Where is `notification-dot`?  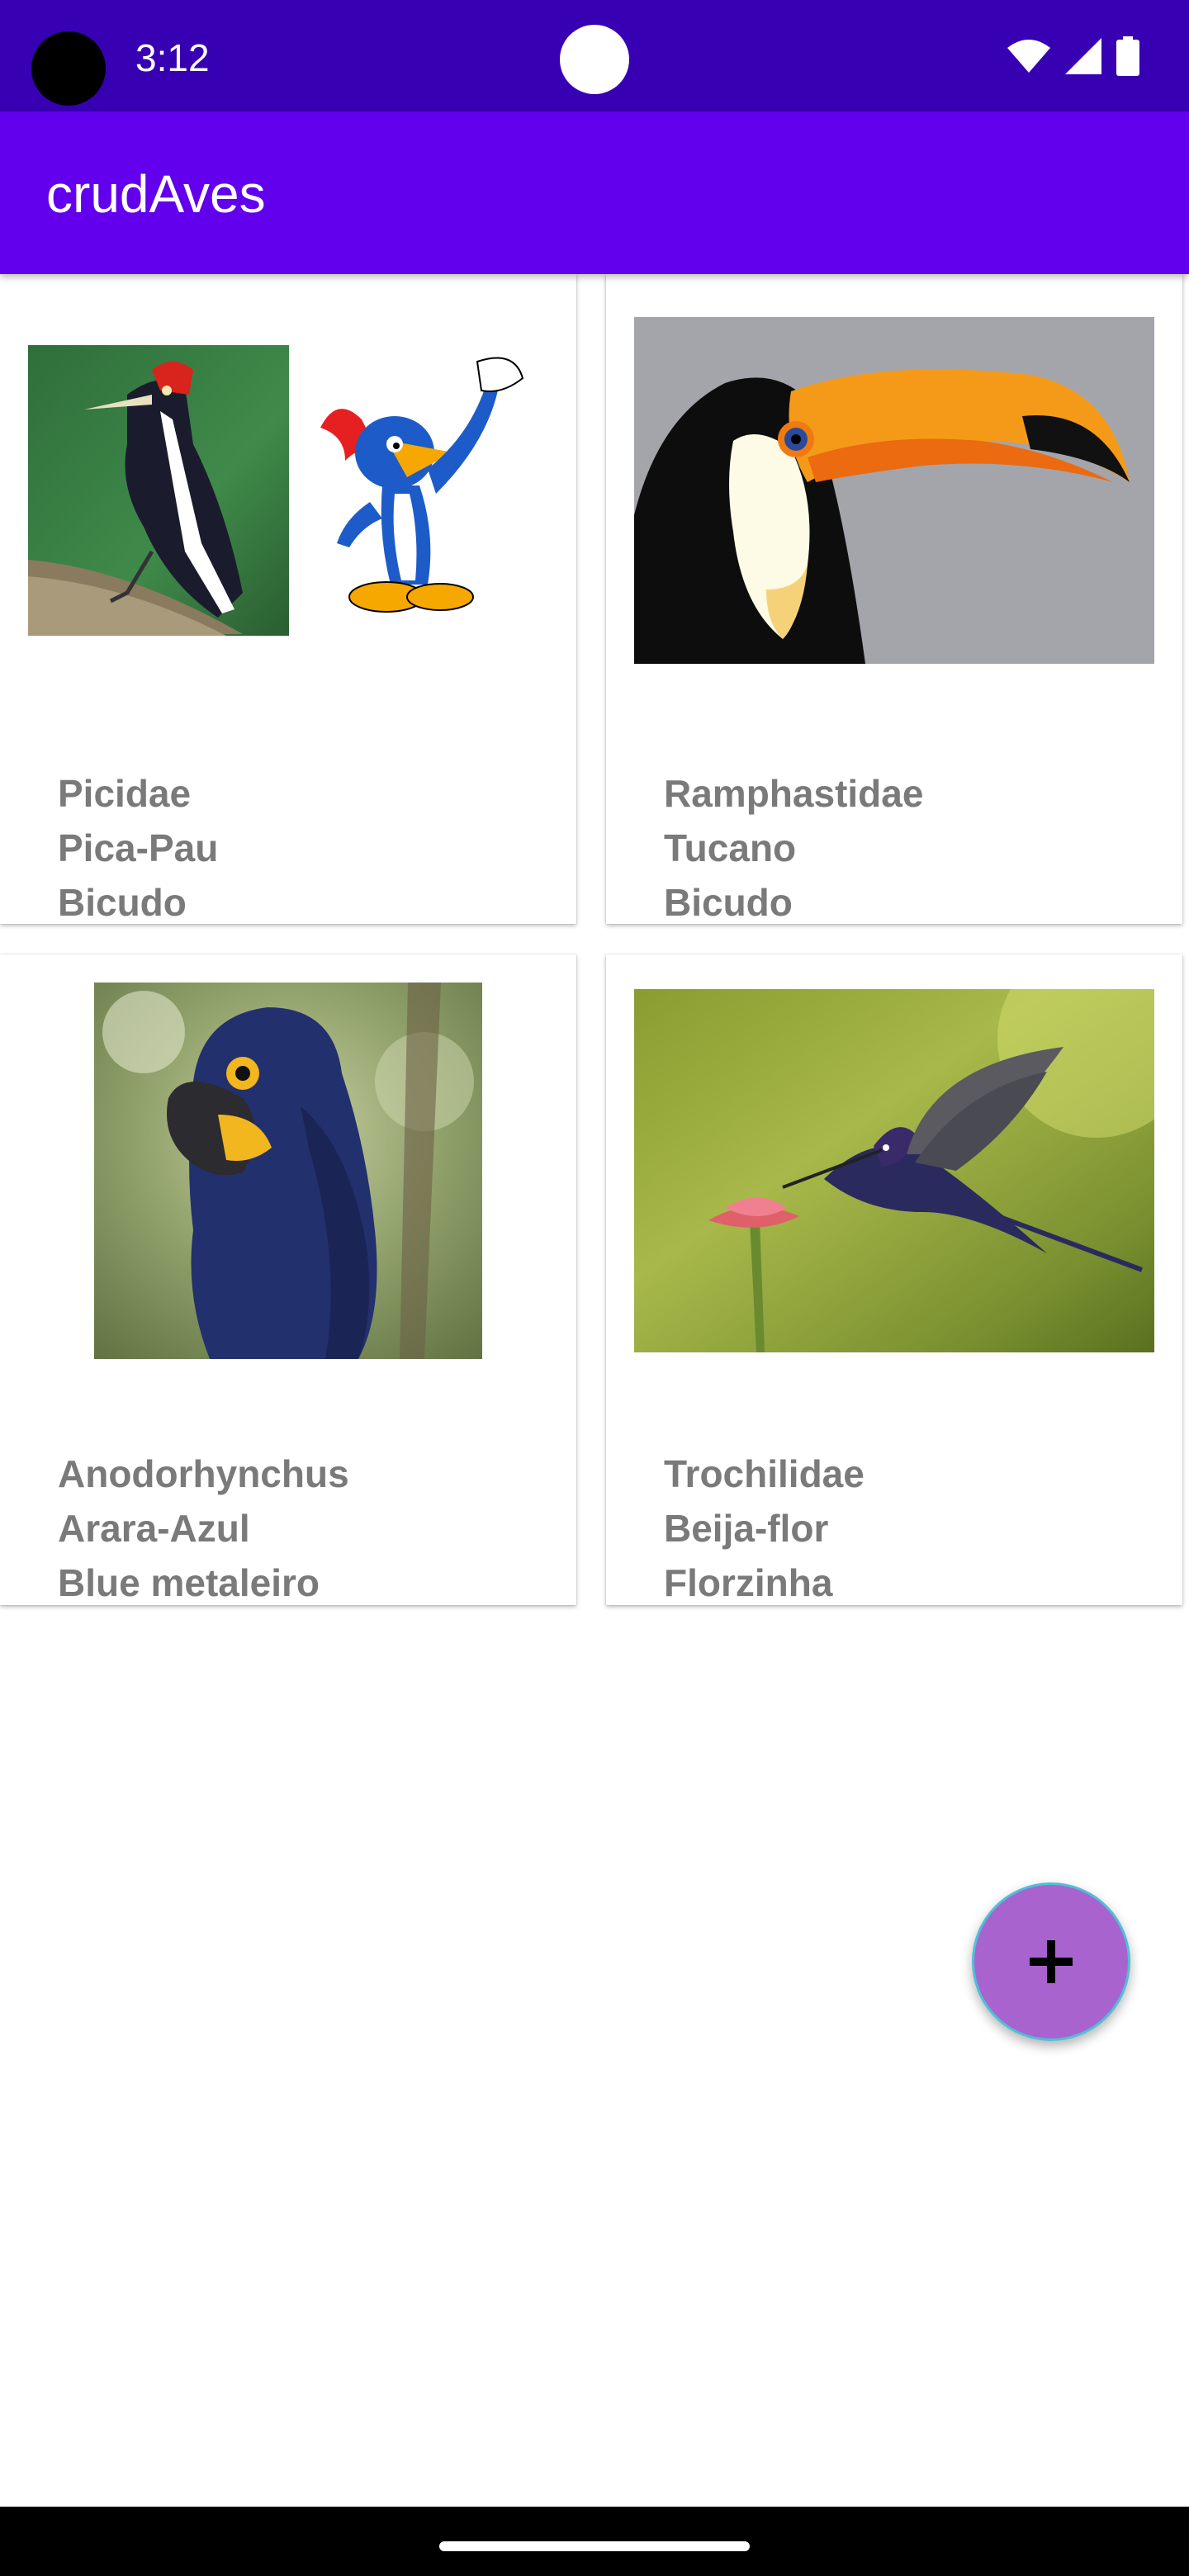
notification-dot is located at coordinates (594, 59).